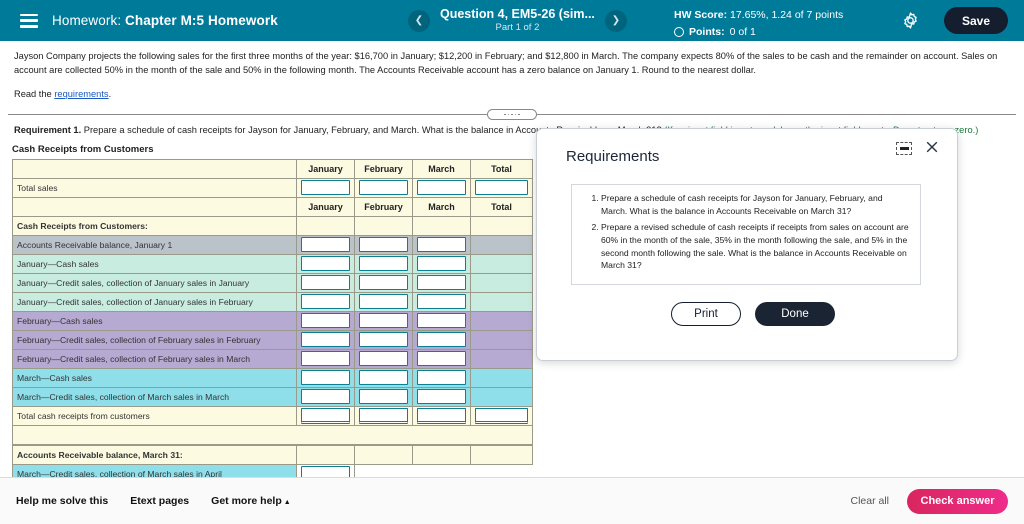 The image size is (1024, 524). What do you see at coordinates (706, 314) in the screenshot?
I see `print-button: Print` at bounding box center [706, 314].